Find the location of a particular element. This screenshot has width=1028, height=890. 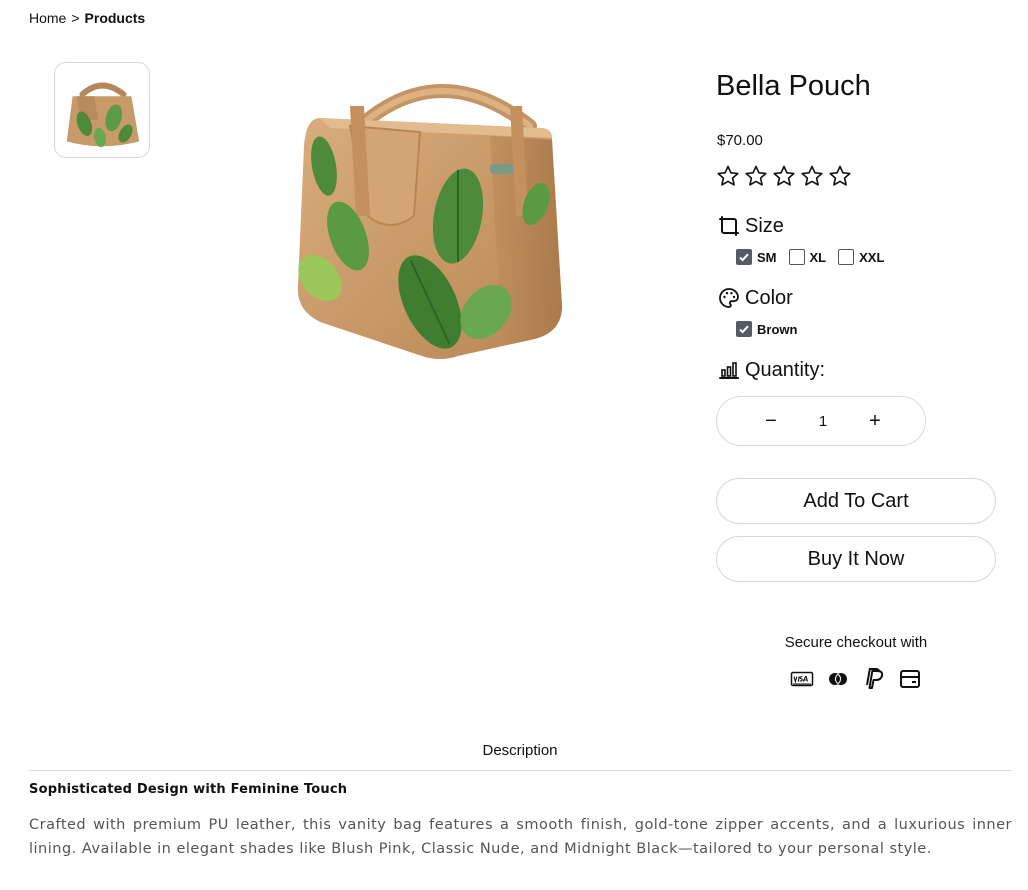

product-main-image is located at coordinates (435, 221).